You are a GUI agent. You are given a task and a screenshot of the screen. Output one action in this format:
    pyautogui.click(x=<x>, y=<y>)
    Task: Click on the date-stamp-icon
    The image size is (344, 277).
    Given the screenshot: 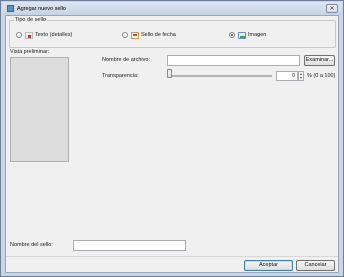 What is the action you would take?
    pyautogui.click(x=135, y=35)
    